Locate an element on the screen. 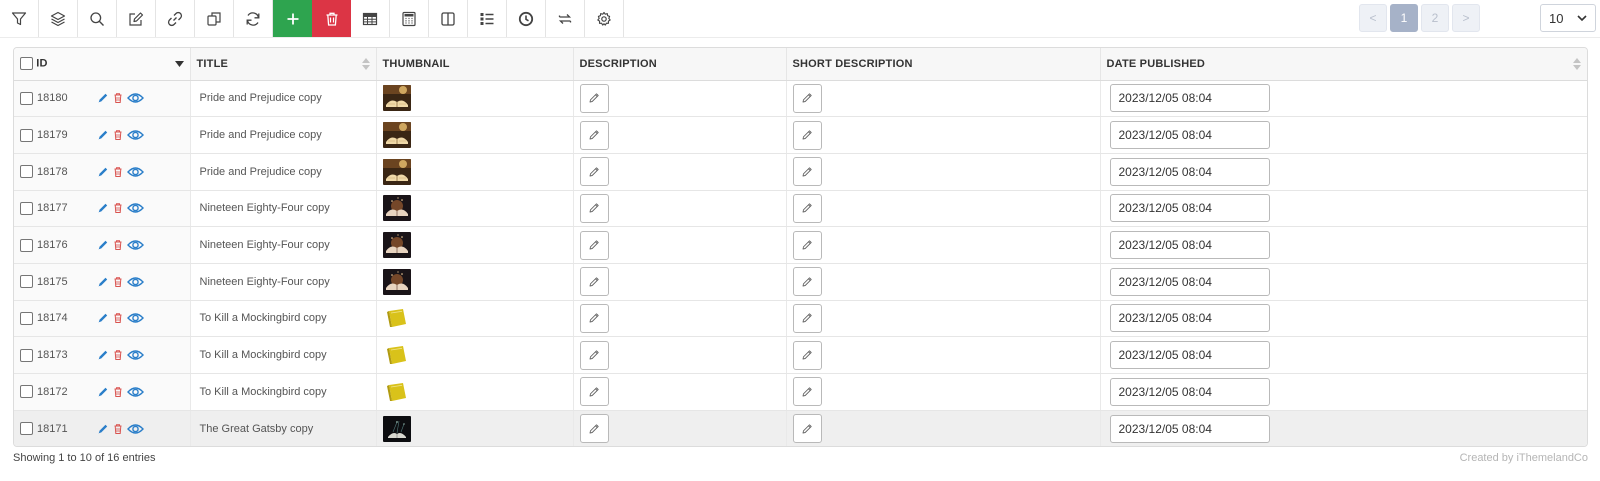 This screenshot has width=1600, height=481. per-page-select: 10 is located at coordinates (1568, 18).